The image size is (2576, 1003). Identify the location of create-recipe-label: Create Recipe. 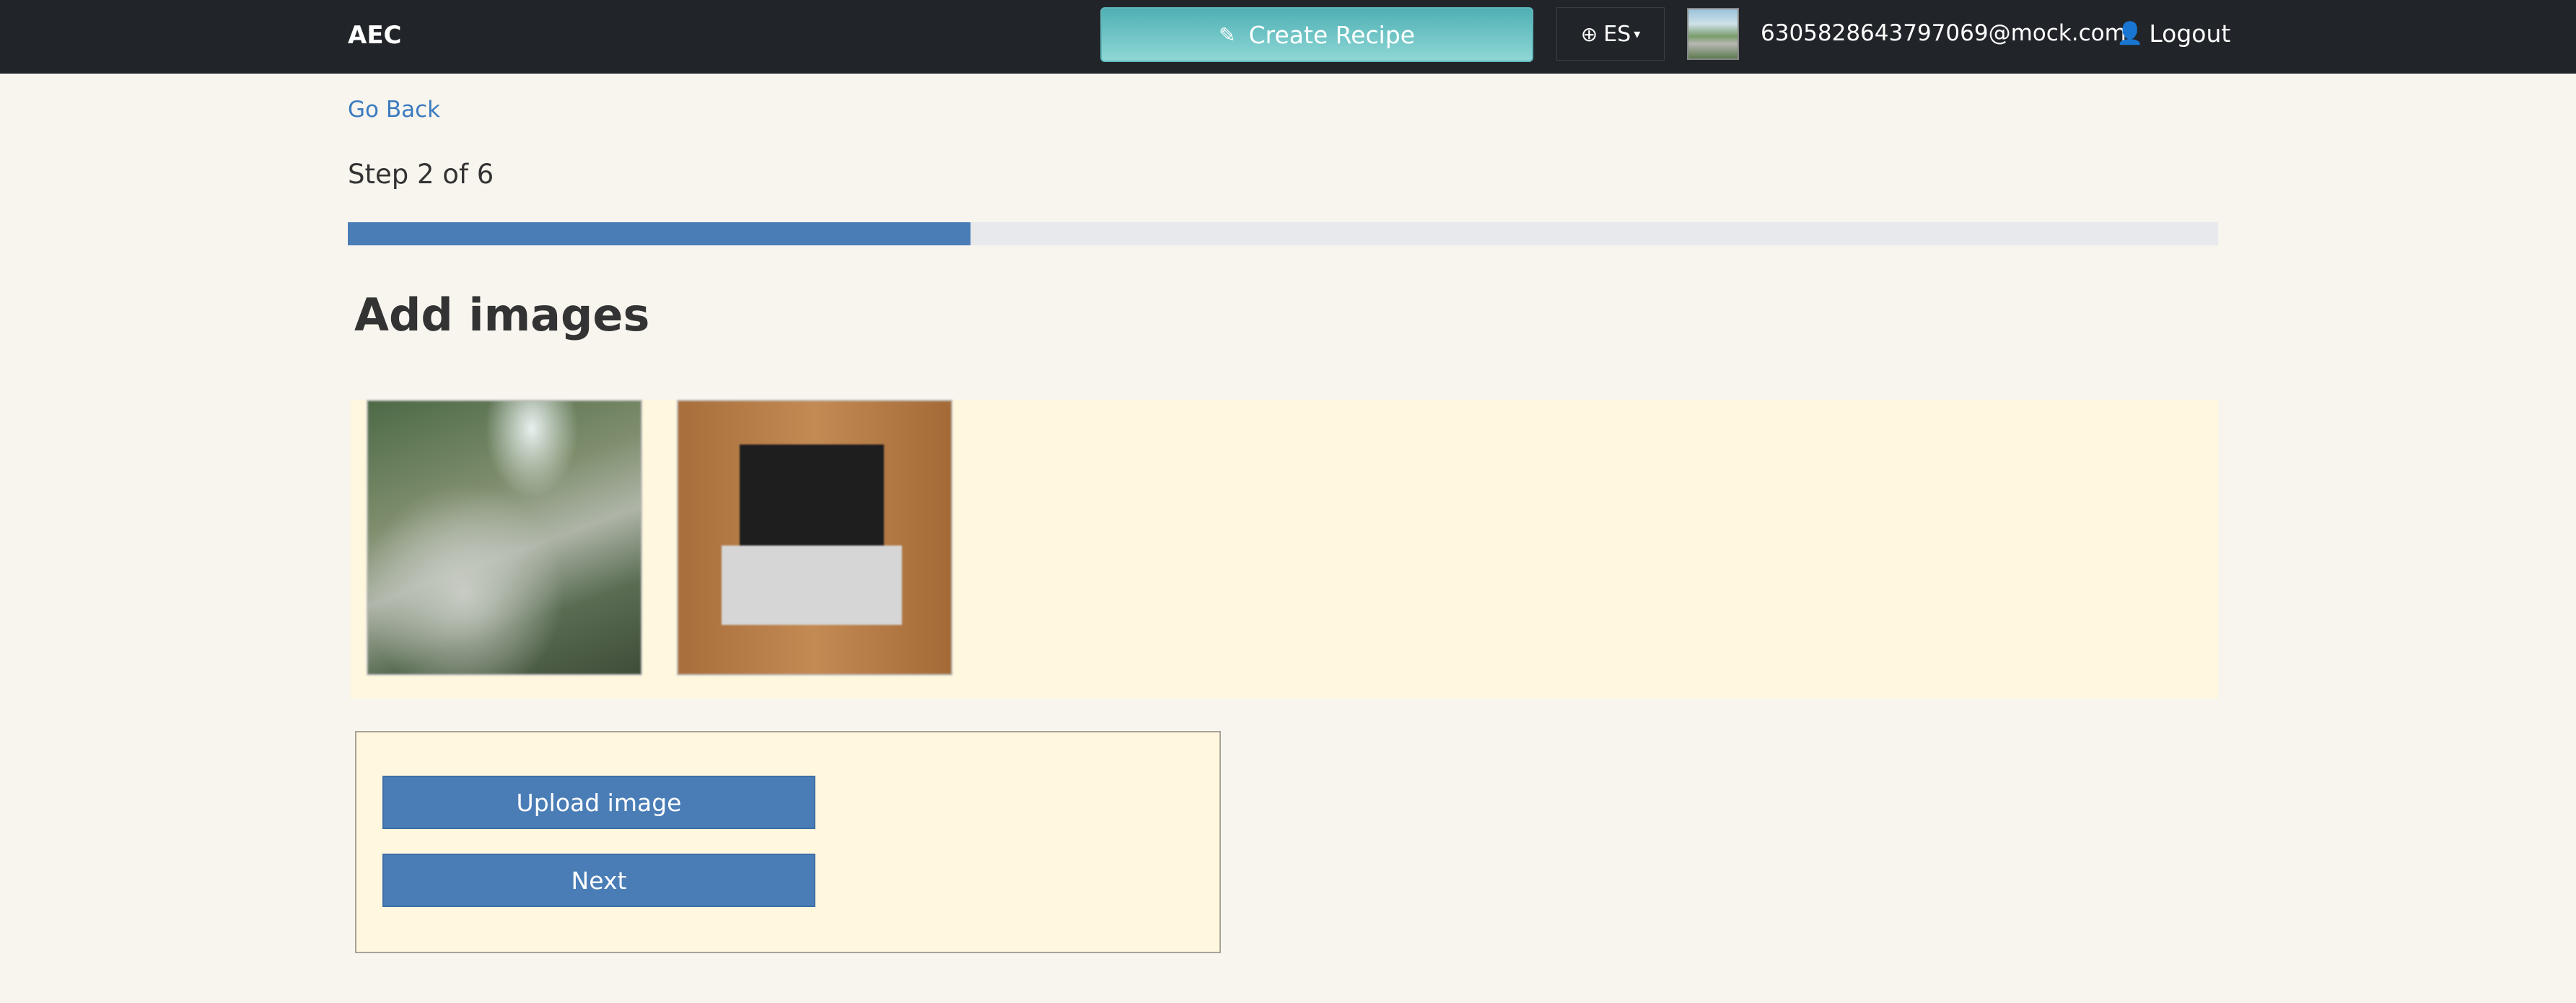
(1331, 35).